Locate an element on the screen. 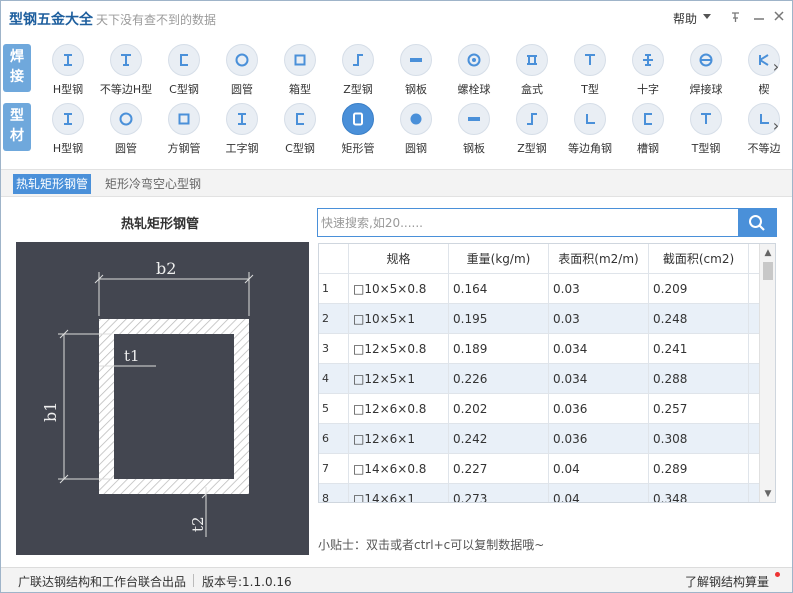 The height and width of the screenshot is (593, 793). scroll-up-icon: ▲ is located at coordinates (767, 253).